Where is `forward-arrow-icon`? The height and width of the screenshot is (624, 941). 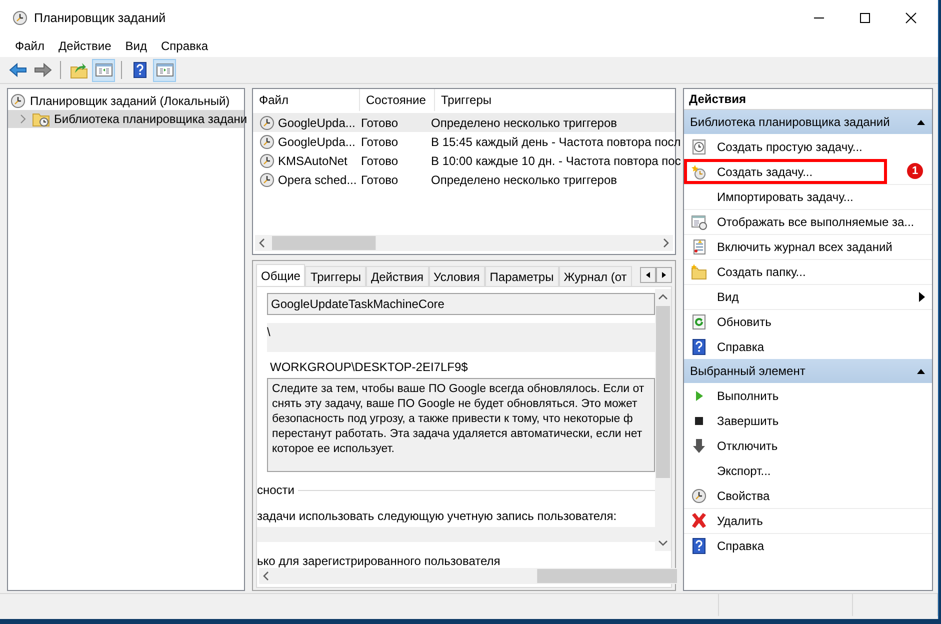 forward-arrow-icon is located at coordinates (43, 70).